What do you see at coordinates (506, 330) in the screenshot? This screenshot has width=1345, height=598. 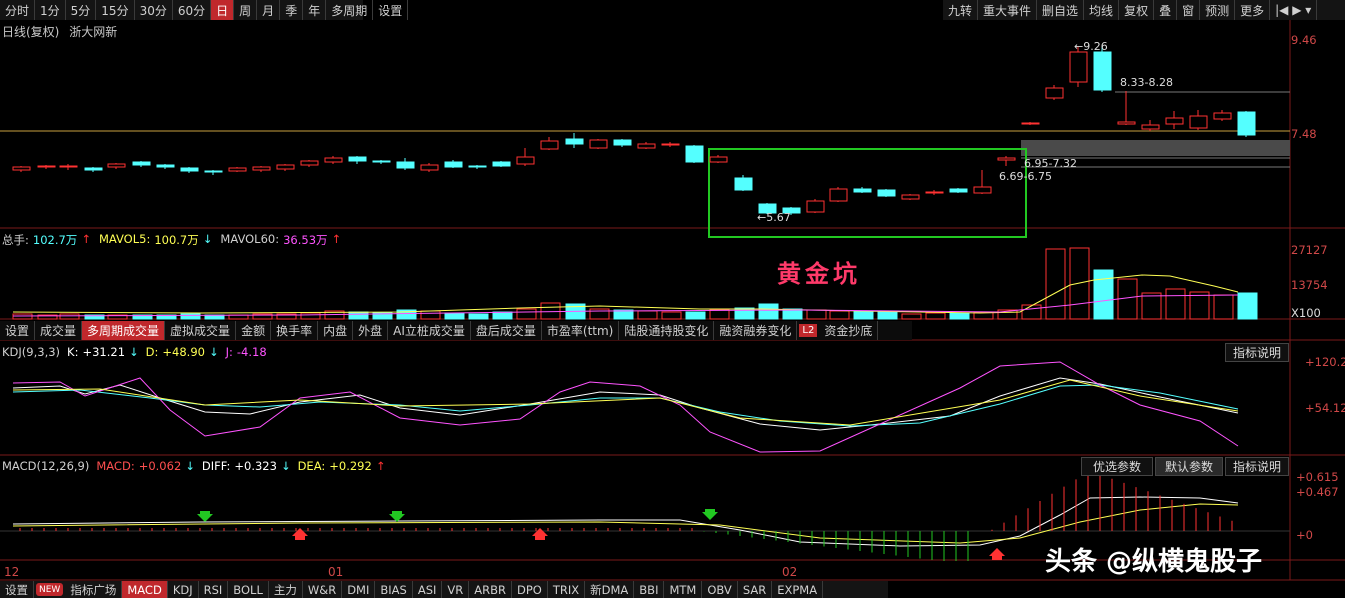 I see `volume-tab-9: 盘后成交量` at bounding box center [506, 330].